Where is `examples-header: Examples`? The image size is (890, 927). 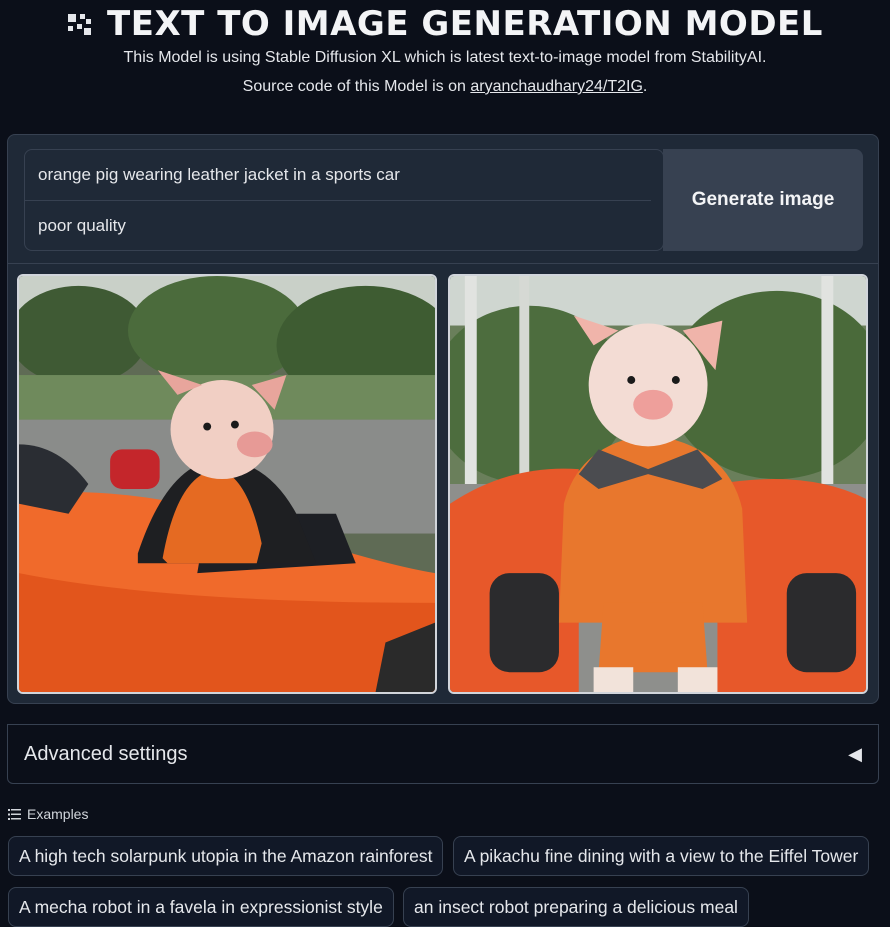
examples-header: Examples is located at coordinates (48, 814).